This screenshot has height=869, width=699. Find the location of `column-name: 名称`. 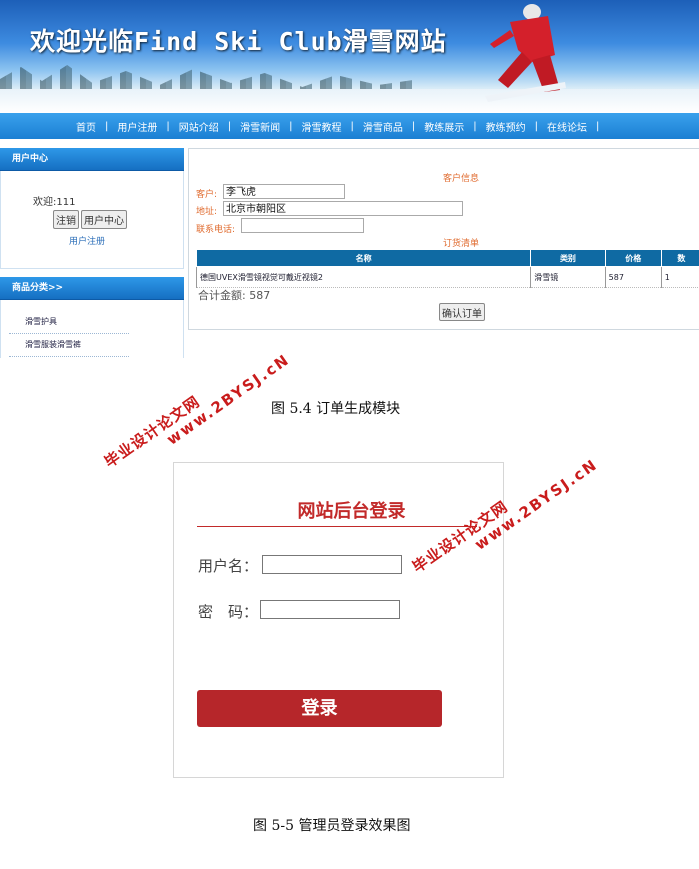

column-name: 名称 is located at coordinates (363, 258).